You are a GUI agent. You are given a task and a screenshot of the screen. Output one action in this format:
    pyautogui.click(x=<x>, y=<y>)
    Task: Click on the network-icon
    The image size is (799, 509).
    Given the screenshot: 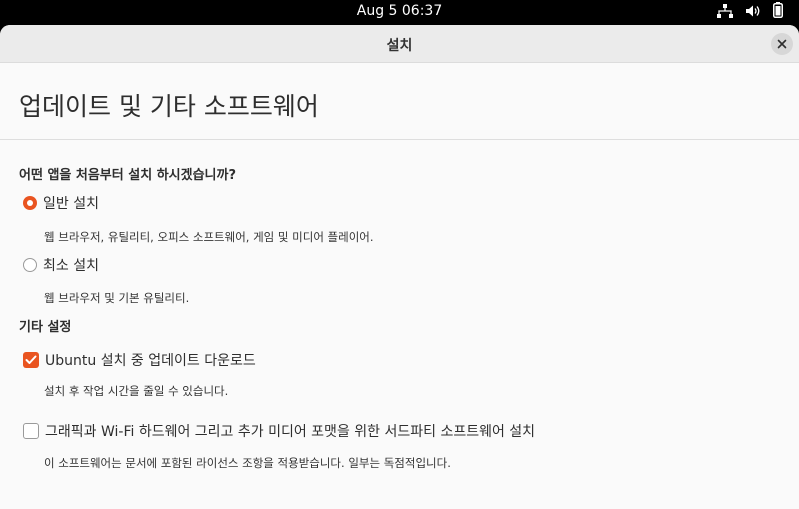 What is the action you would take?
    pyautogui.click(x=725, y=12)
    